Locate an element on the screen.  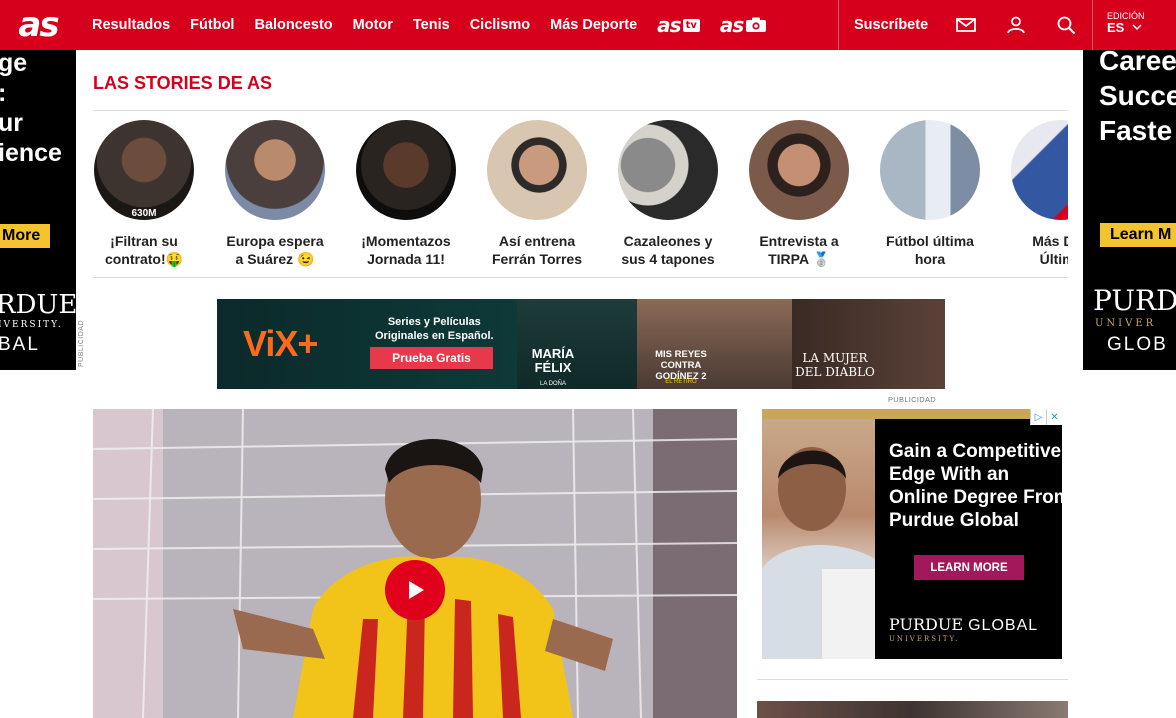
vix-poster-1-title: MARÍA FÉLIX is located at coordinates (553, 360).